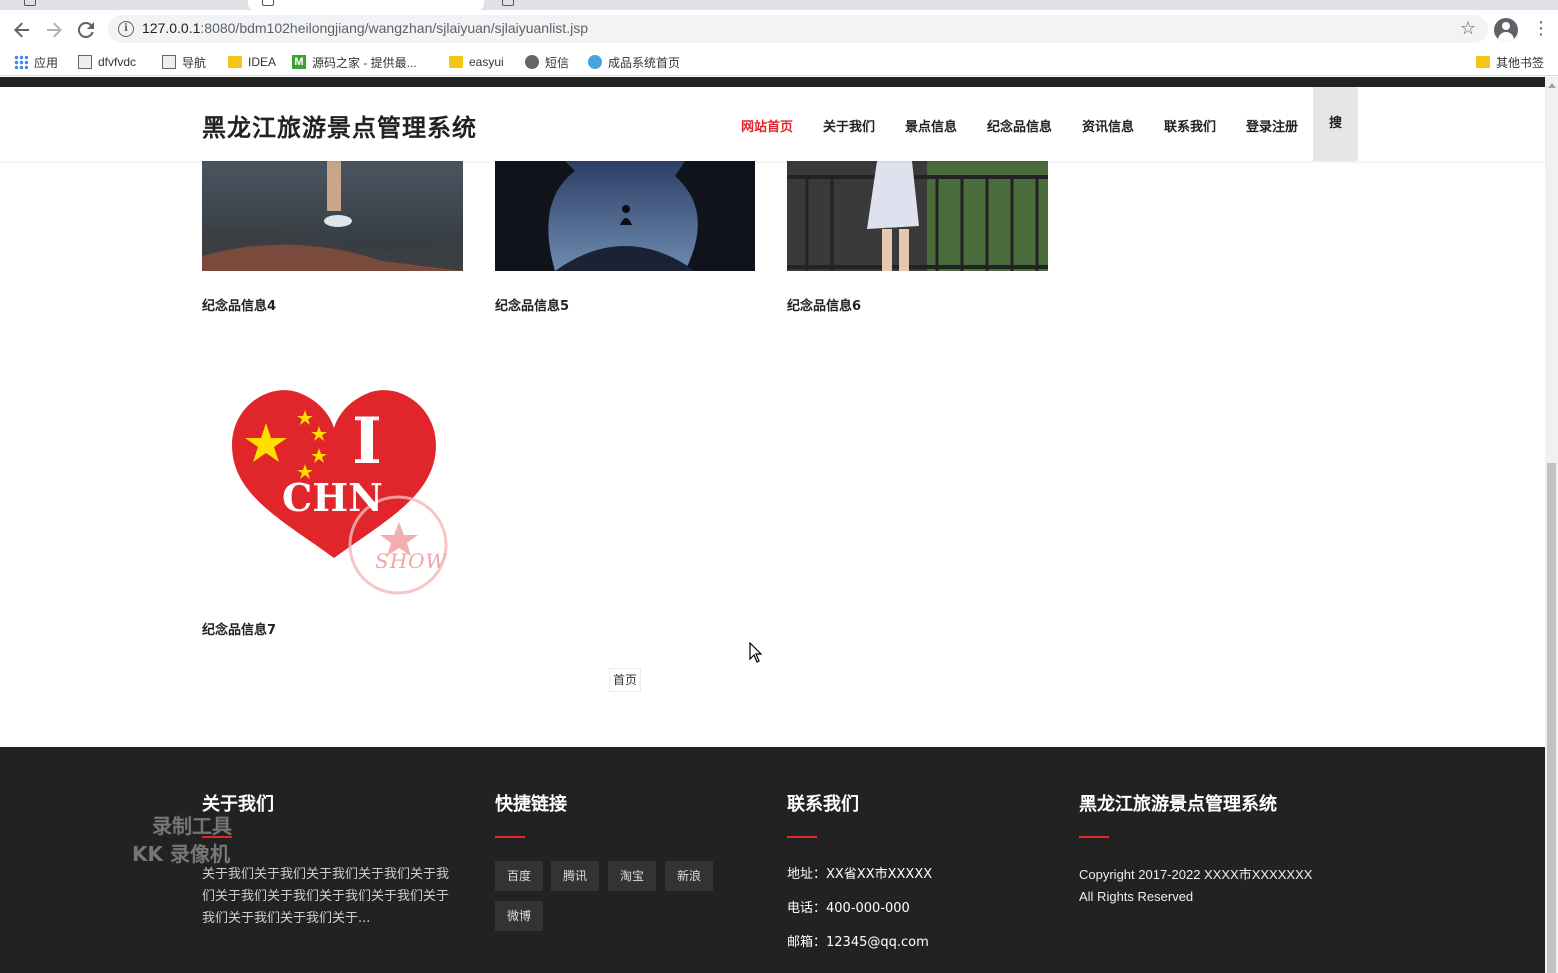 The width and height of the screenshot is (1558, 973). Describe the element at coordinates (625, 680) in the screenshot. I see `pager-first-button: 首页` at that location.